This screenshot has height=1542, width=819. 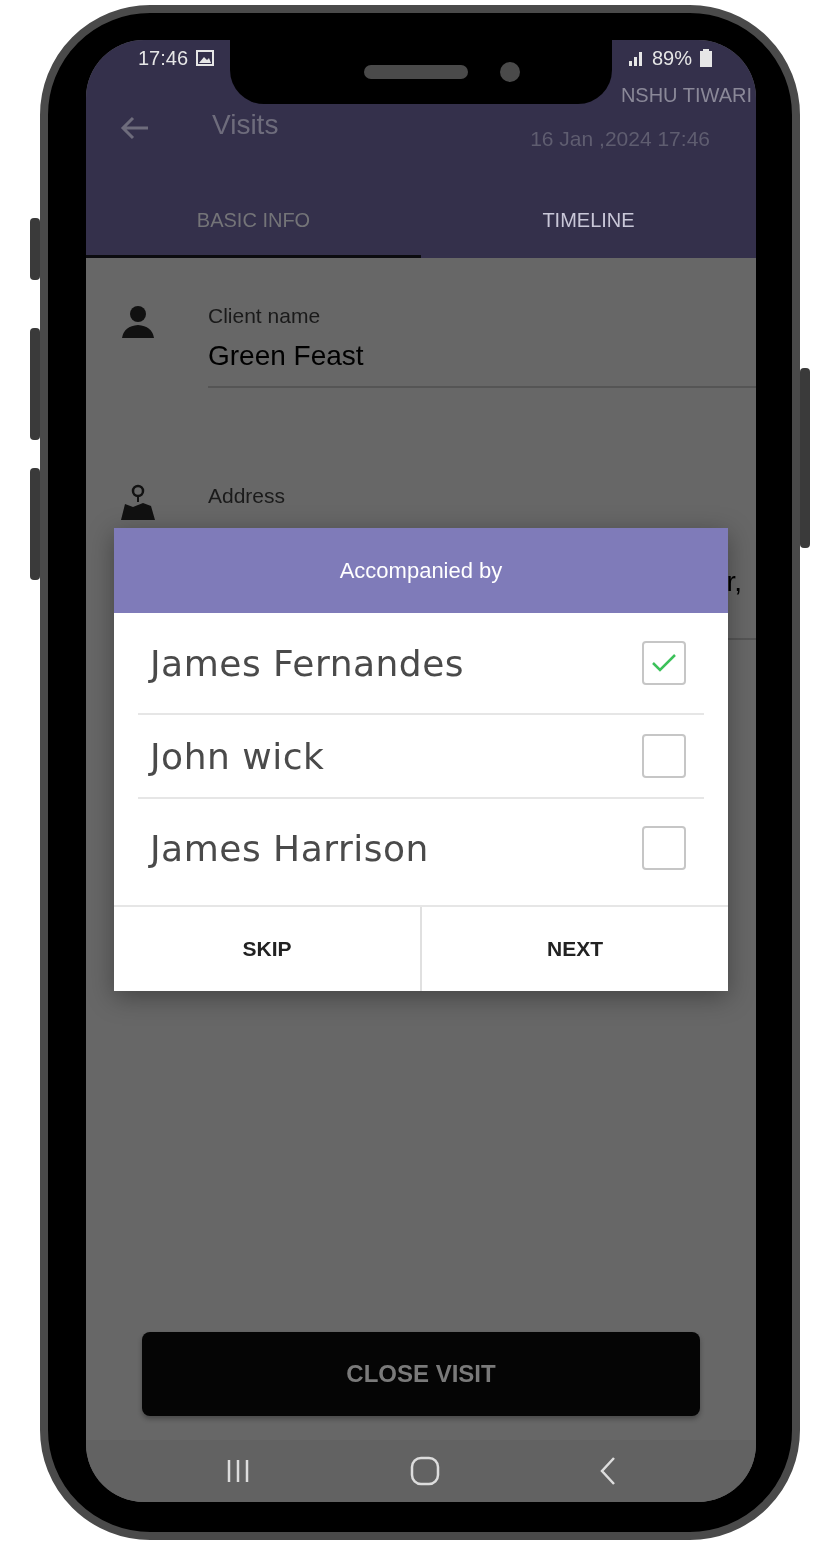 I want to click on option-name: John wick, so click(x=237, y=756).